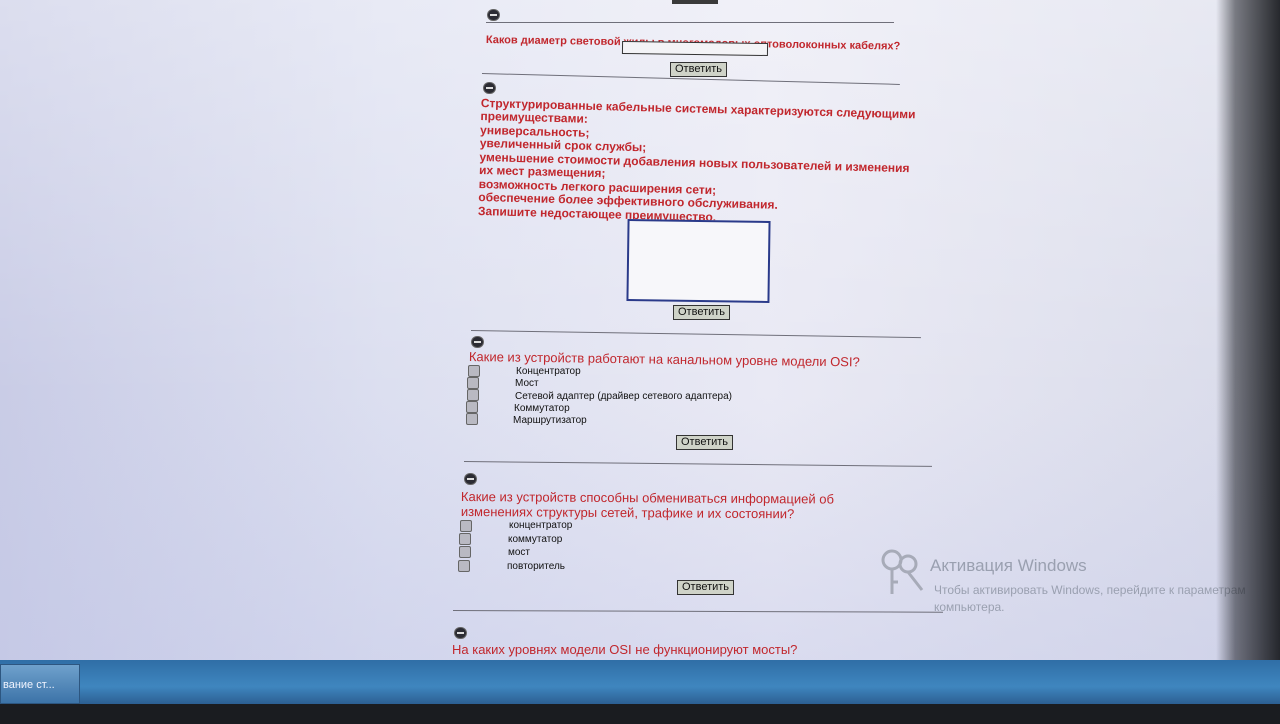 The width and height of the screenshot is (1280, 724). Describe the element at coordinates (1008, 565) in the screenshot. I see `watermark-title: Активация Windows` at that location.